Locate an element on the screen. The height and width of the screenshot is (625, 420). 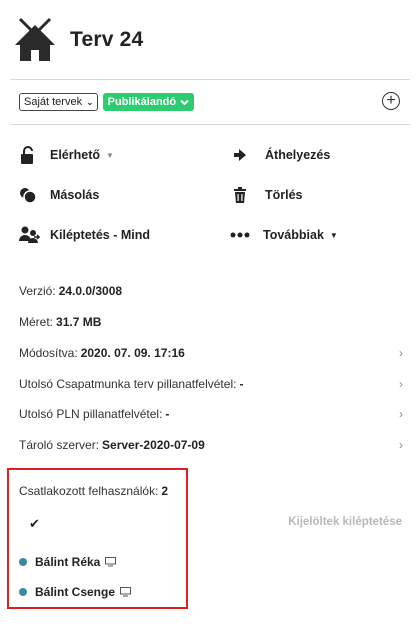
move-label: Áthelyezés is located at coordinates (298, 155).